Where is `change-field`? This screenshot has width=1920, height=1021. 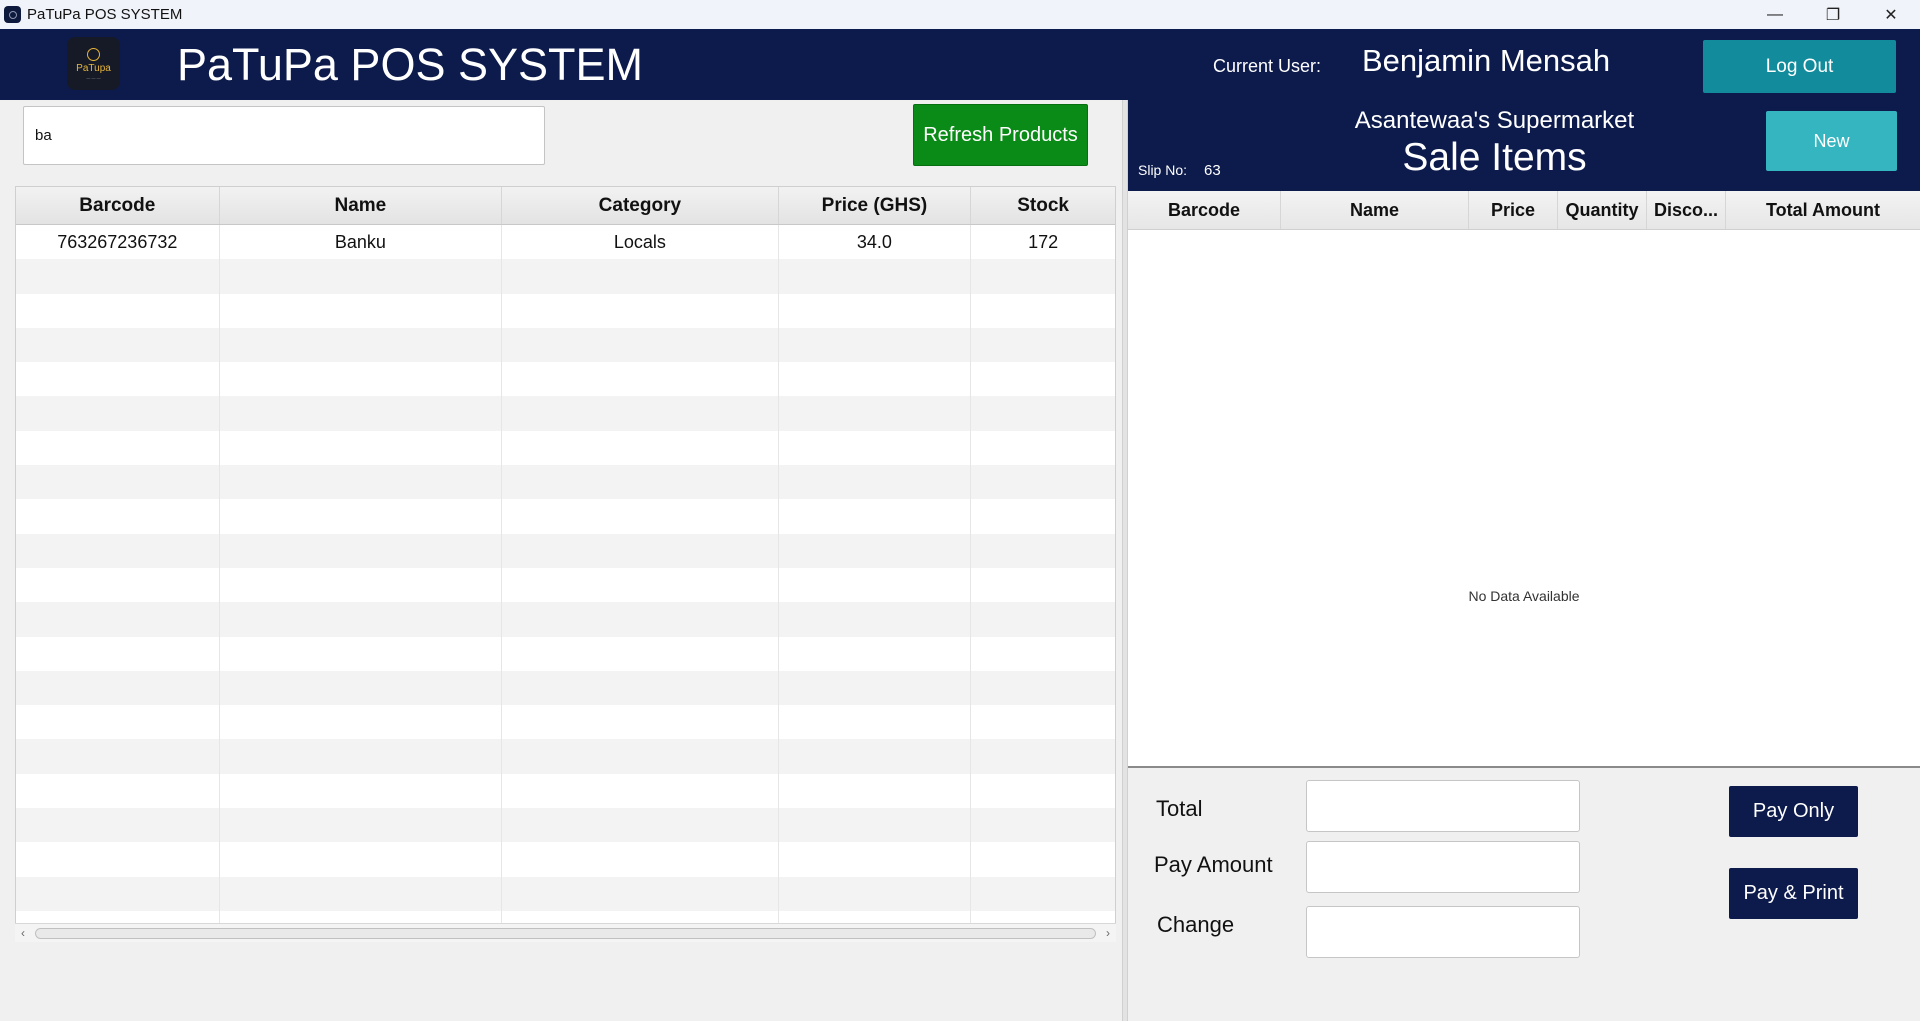 change-field is located at coordinates (1443, 932).